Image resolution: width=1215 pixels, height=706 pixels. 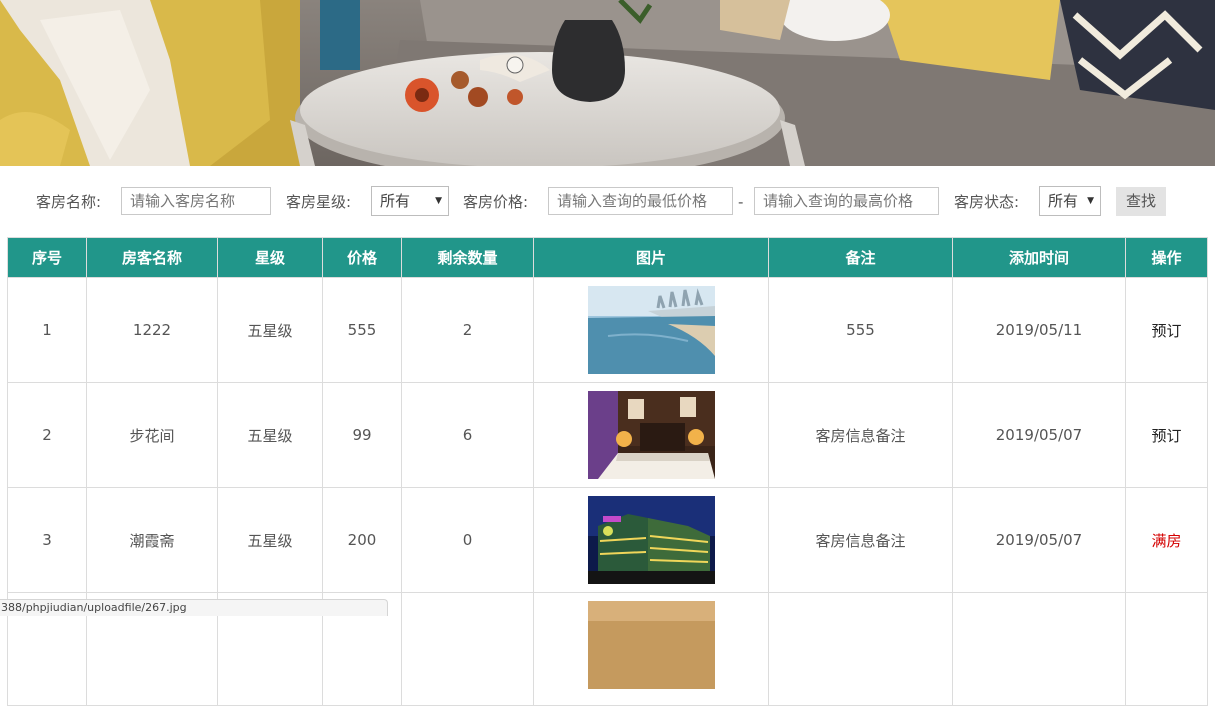 What do you see at coordinates (467, 257) in the screenshot?
I see `header-remaining: 剩余数量` at bounding box center [467, 257].